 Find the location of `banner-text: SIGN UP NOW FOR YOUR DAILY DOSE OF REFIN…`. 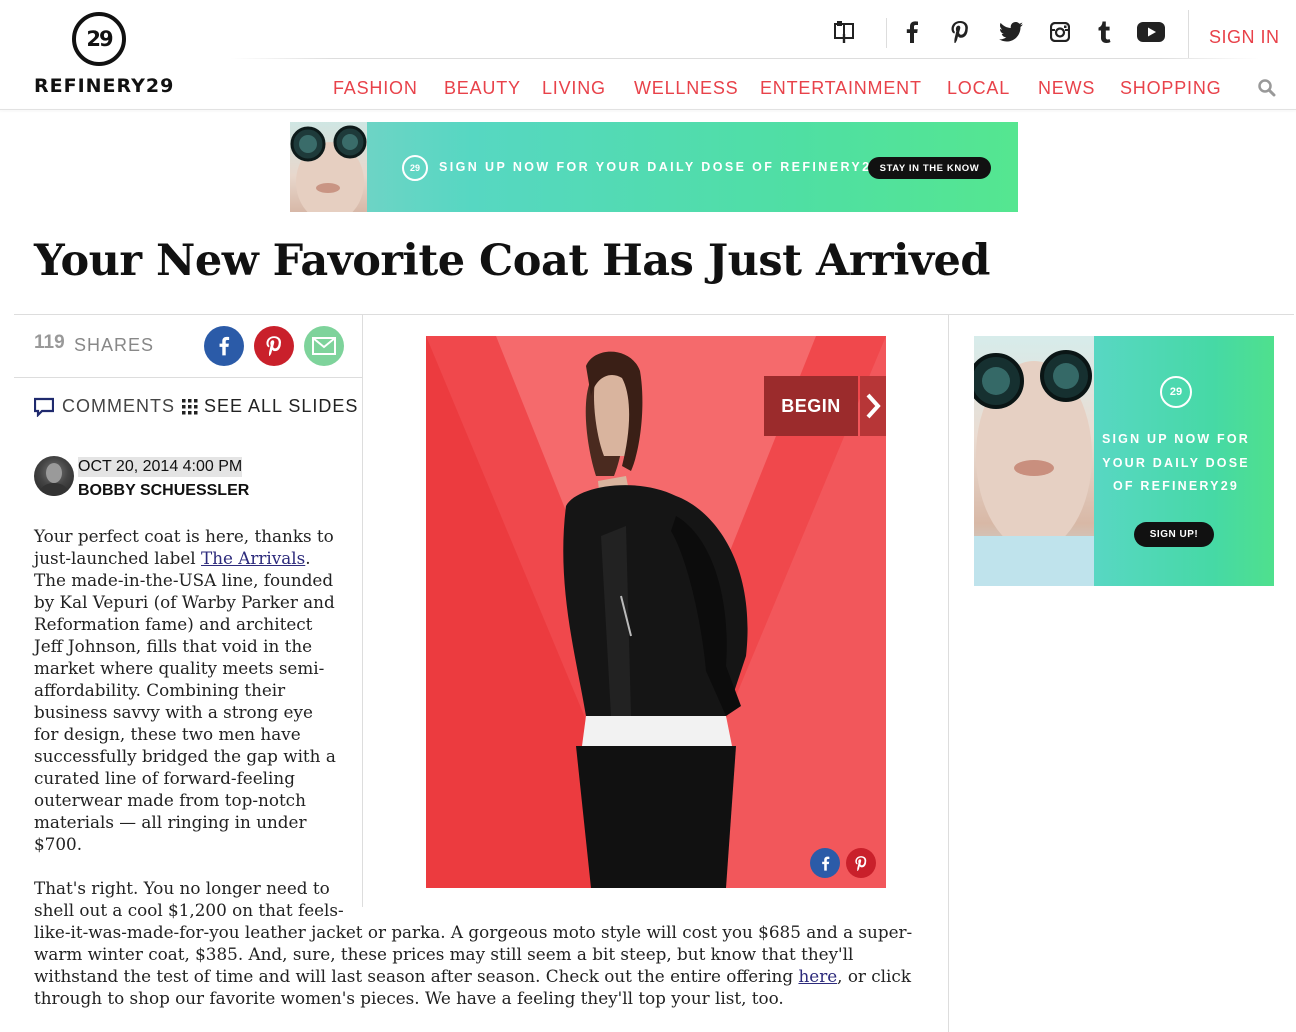

banner-text: SIGN UP NOW FOR YOUR DAILY DOSE OF REFIN… is located at coordinates (660, 167).